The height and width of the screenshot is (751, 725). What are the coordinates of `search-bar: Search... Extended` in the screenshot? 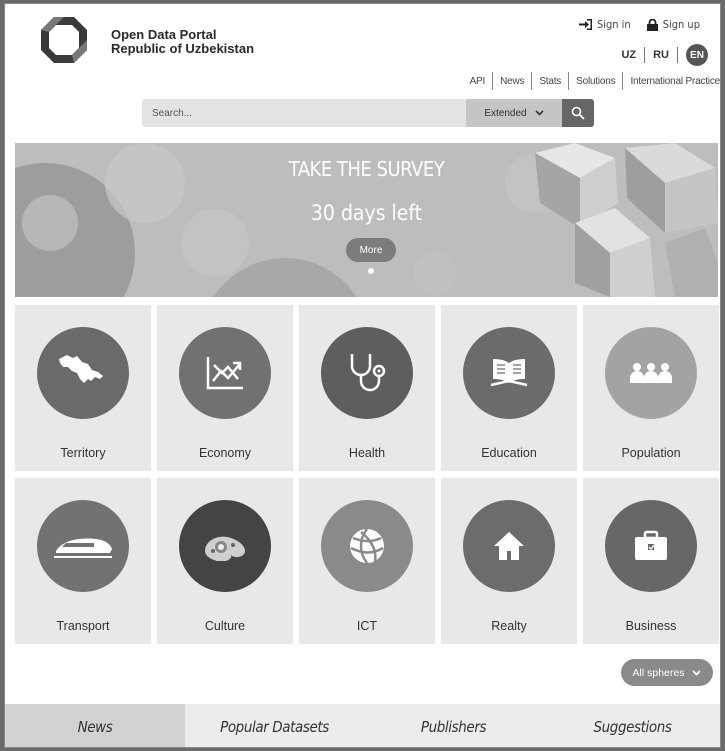 It's located at (368, 113).